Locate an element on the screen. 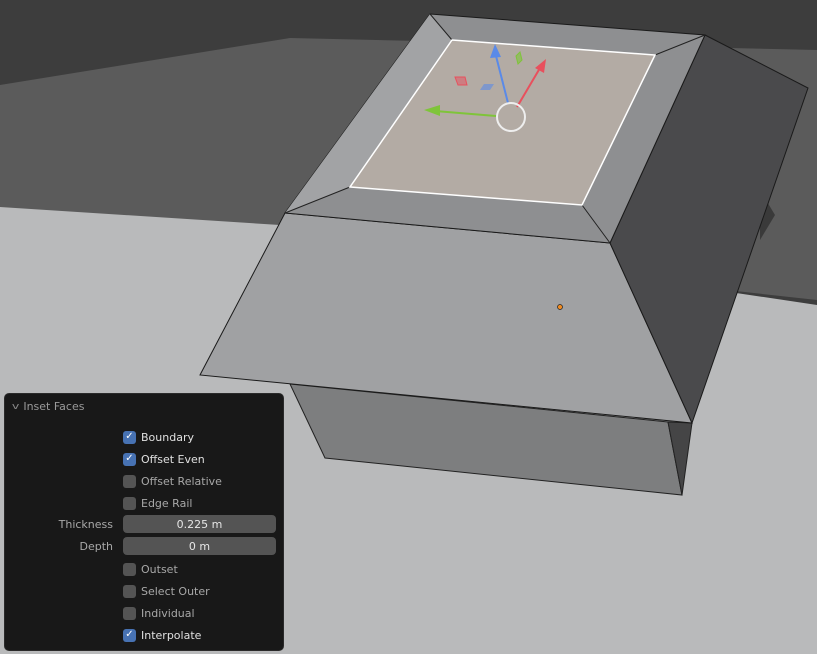 The image size is (817, 654). thickness-label: Thickness is located at coordinates (85, 524).